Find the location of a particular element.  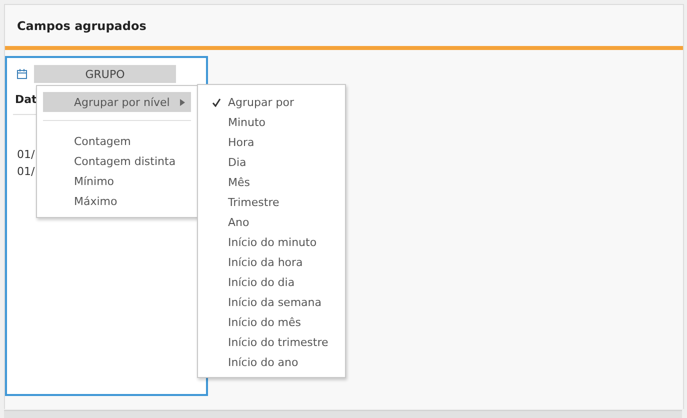

panel-title: Campos agrupados is located at coordinates (82, 26).